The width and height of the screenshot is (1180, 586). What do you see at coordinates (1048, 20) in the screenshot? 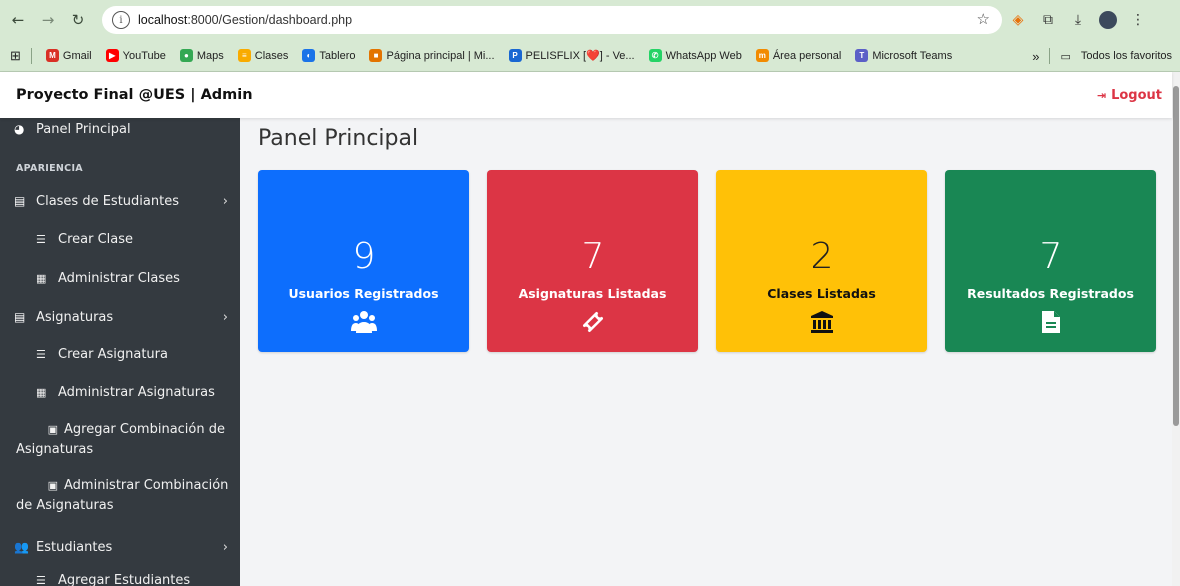
I see `puzzle-icon: ⧉` at bounding box center [1048, 20].